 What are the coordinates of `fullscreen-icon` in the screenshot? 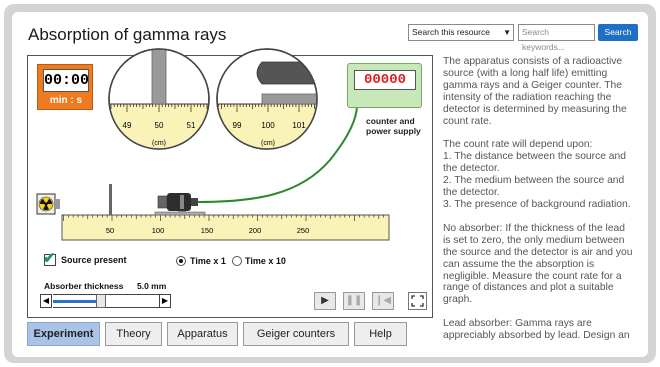 It's located at (417, 301).